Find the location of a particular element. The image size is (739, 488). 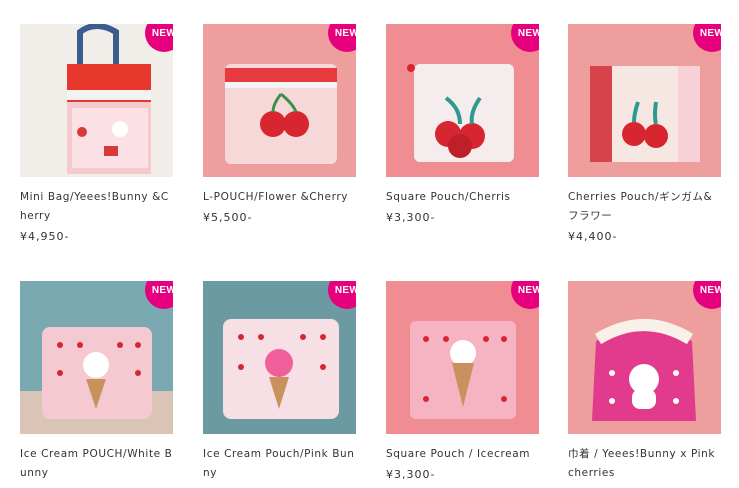

product-price: ¥4,950- is located at coordinates (45, 236).